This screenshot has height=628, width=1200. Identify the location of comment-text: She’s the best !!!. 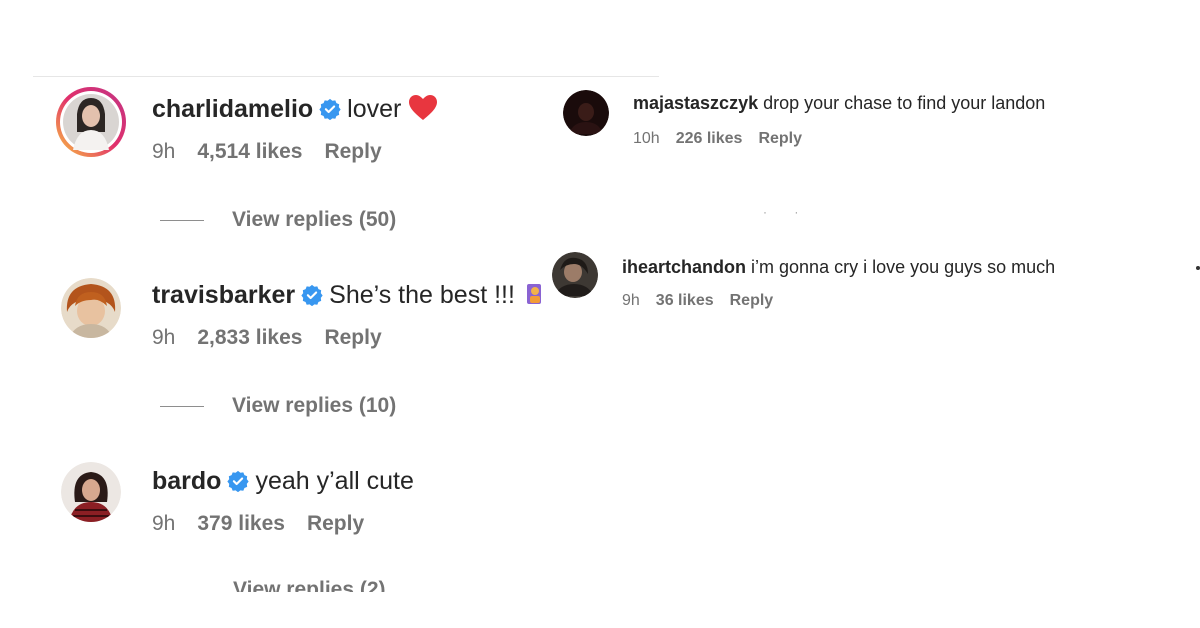
(422, 295).